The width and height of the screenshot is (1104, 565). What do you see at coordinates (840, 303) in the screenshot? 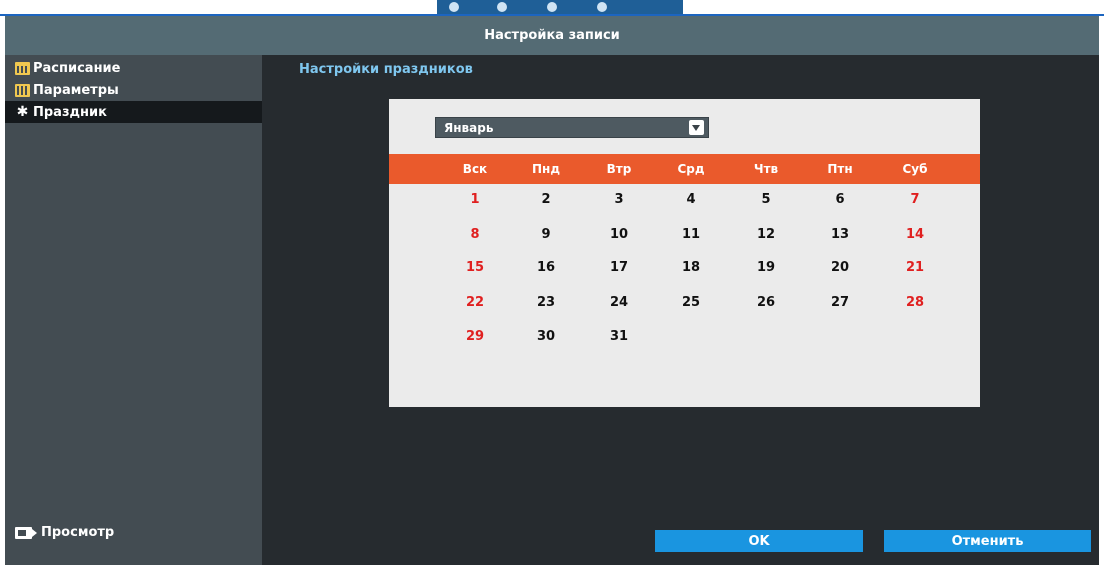
I see `calendar-day: 27` at bounding box center [840, 303].